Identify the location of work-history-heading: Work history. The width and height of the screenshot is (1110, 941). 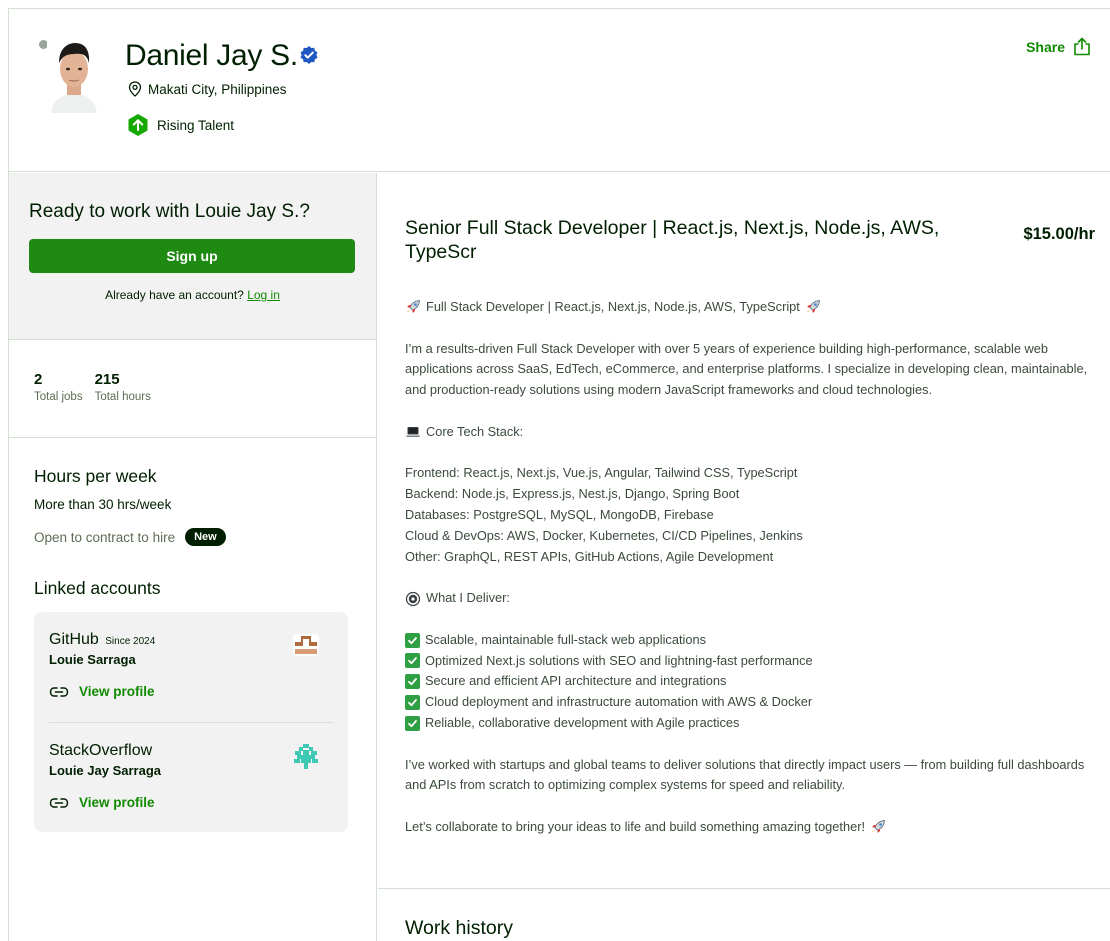
(459, 928).